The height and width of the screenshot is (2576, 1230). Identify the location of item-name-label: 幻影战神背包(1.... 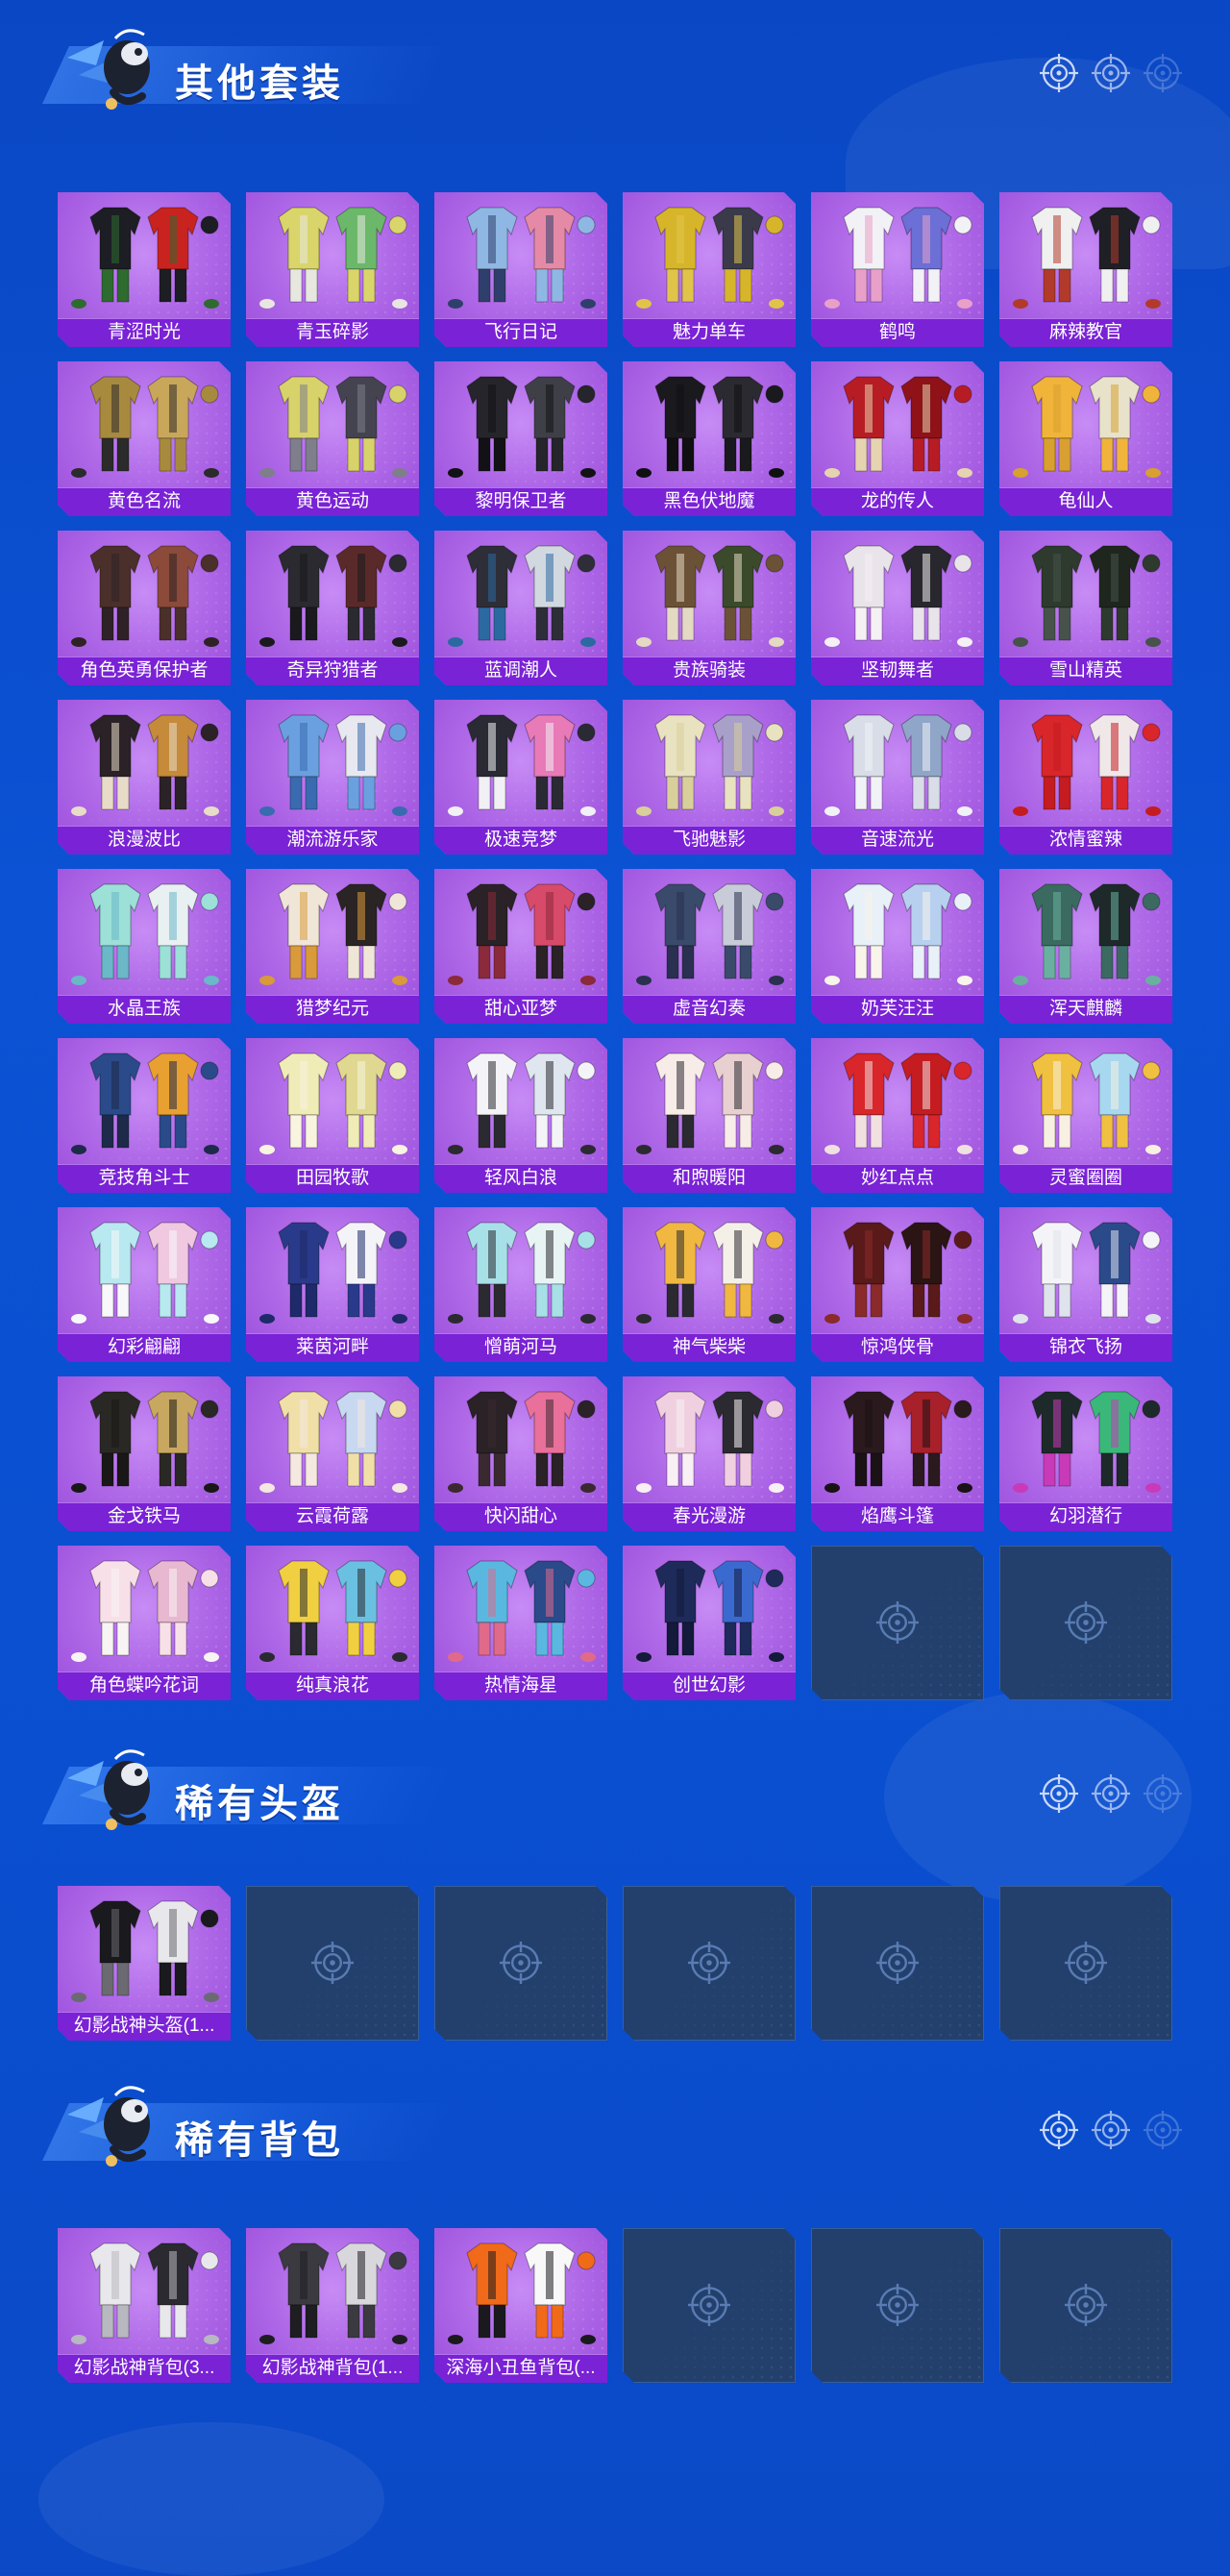
(333, 2369).